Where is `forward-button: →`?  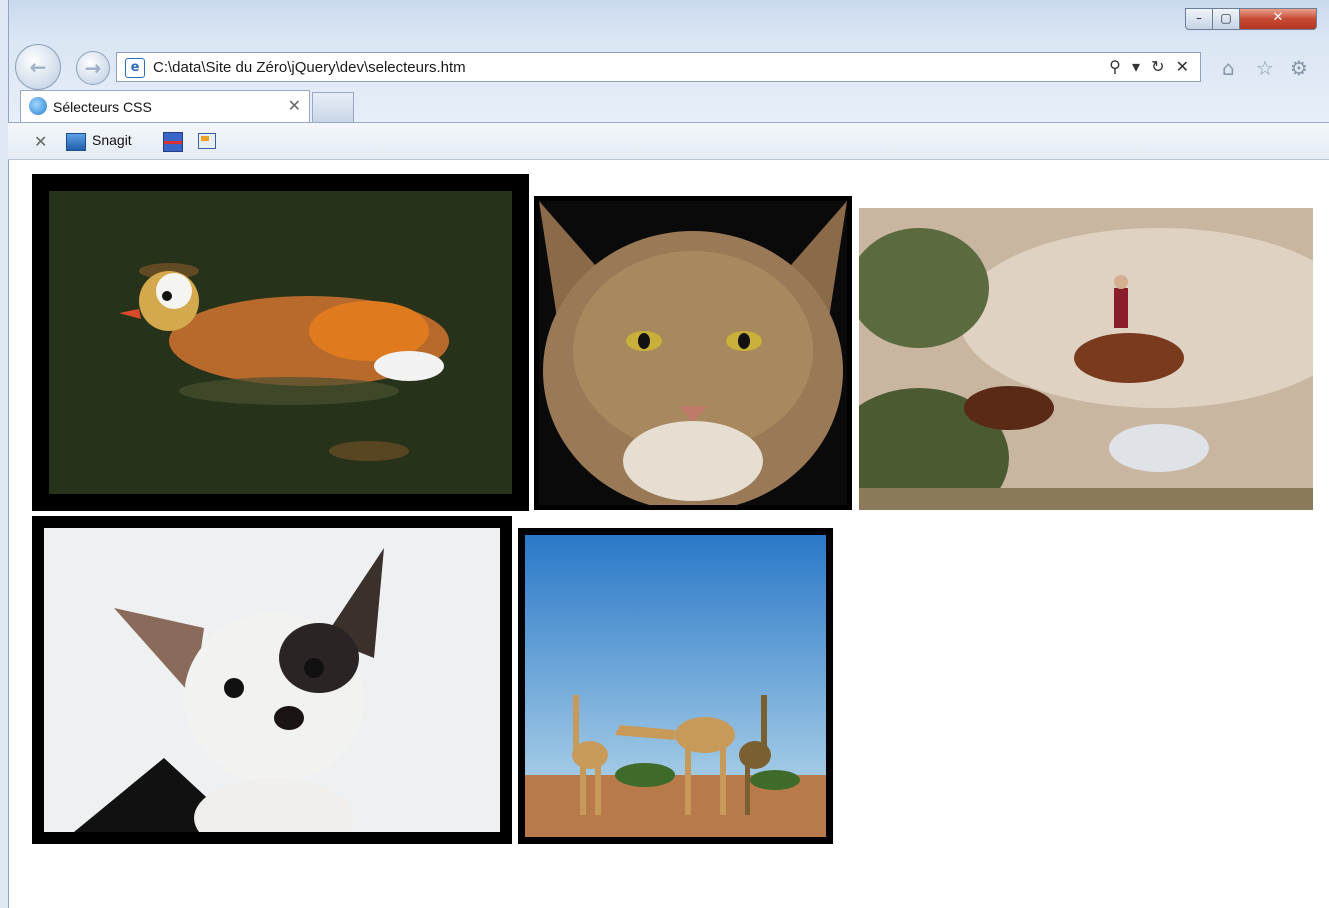 forward-button: → is located at coordinates (93, 68).